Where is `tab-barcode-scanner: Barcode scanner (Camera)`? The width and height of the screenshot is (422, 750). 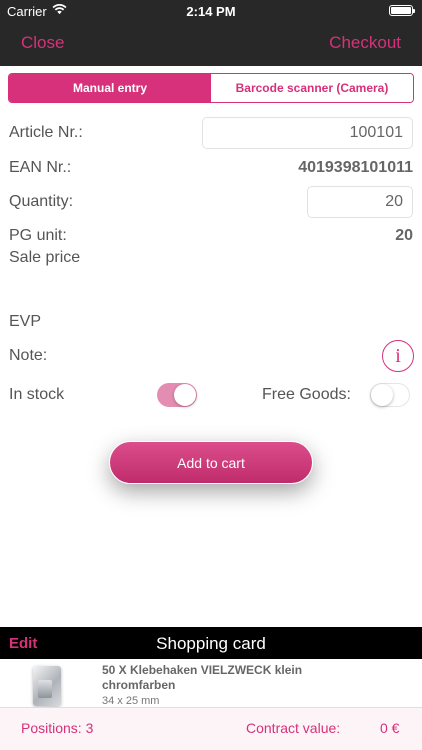 tab-barcode-scanner: Barcode scanner (Camera) is located at coordinates (312, 88).